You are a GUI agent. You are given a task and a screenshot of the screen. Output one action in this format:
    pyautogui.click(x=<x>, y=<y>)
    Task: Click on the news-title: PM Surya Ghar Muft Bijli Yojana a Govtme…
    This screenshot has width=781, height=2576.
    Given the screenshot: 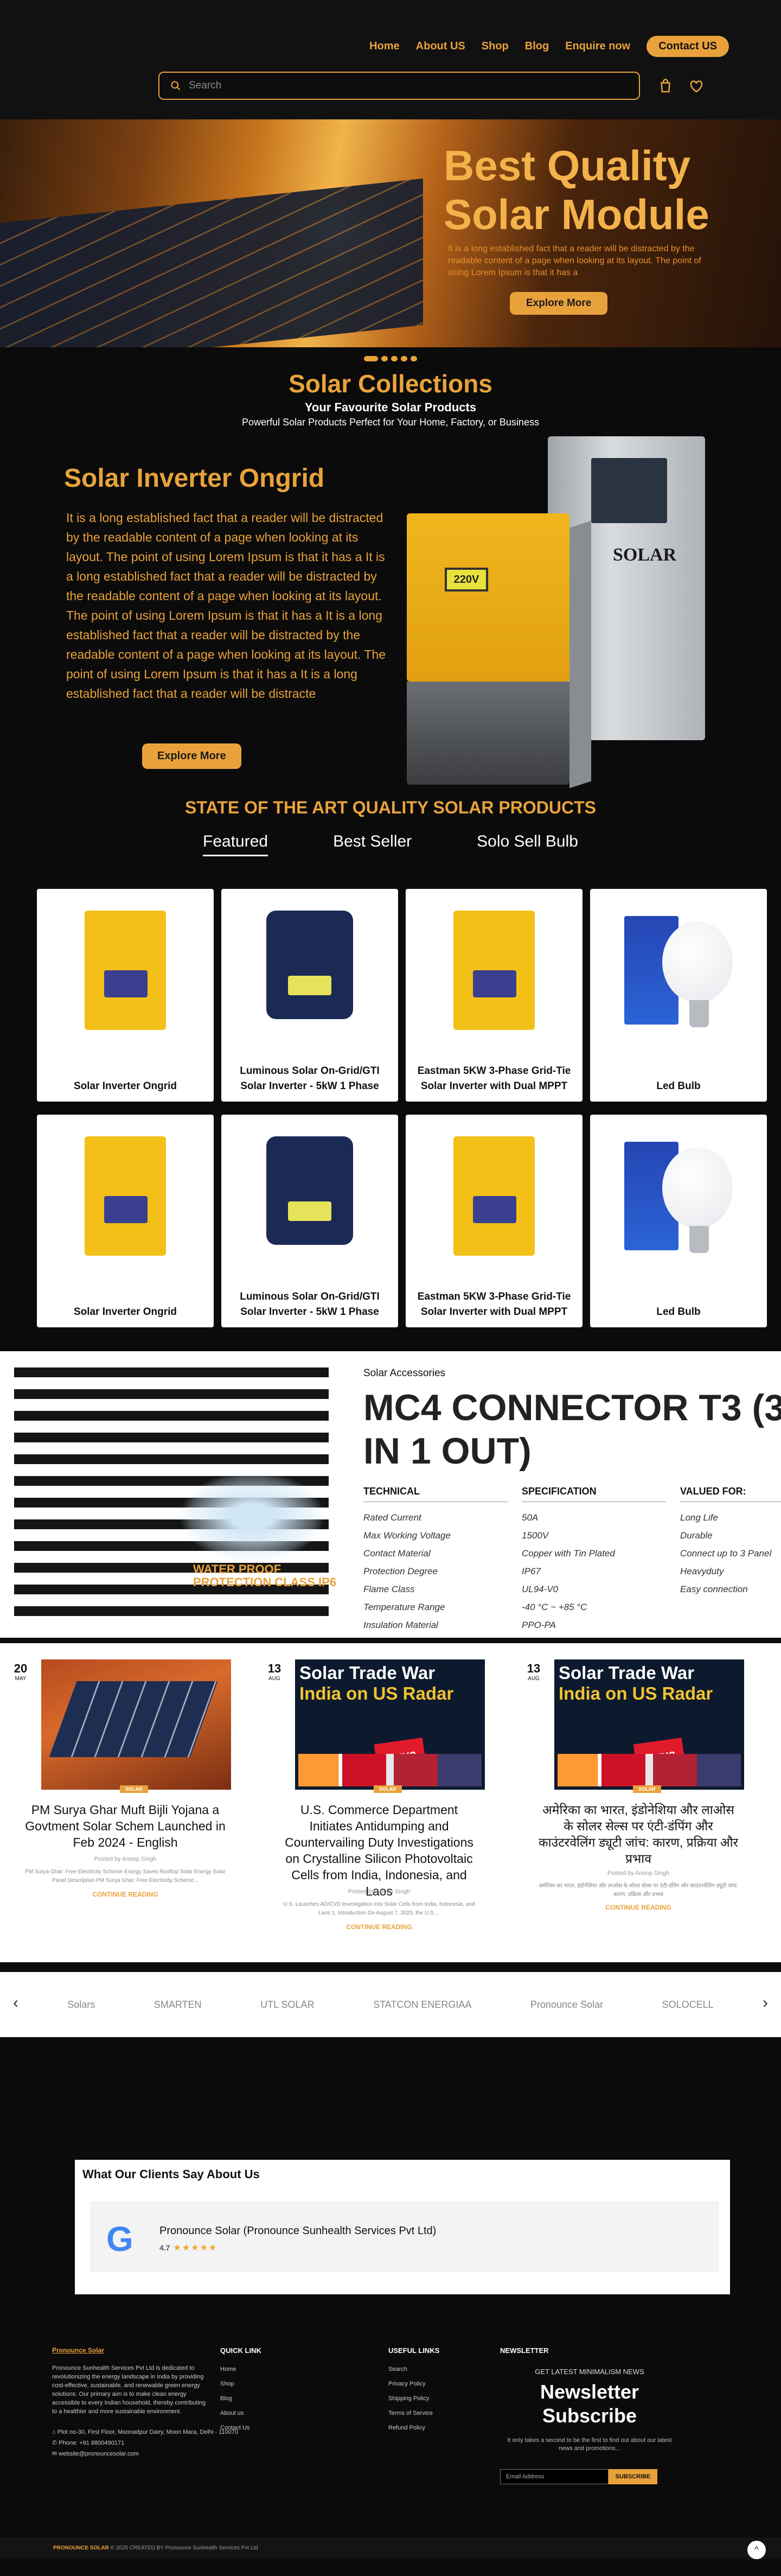 What is the action you would take?
    pyautogui.click(x=125, y=1826)
    